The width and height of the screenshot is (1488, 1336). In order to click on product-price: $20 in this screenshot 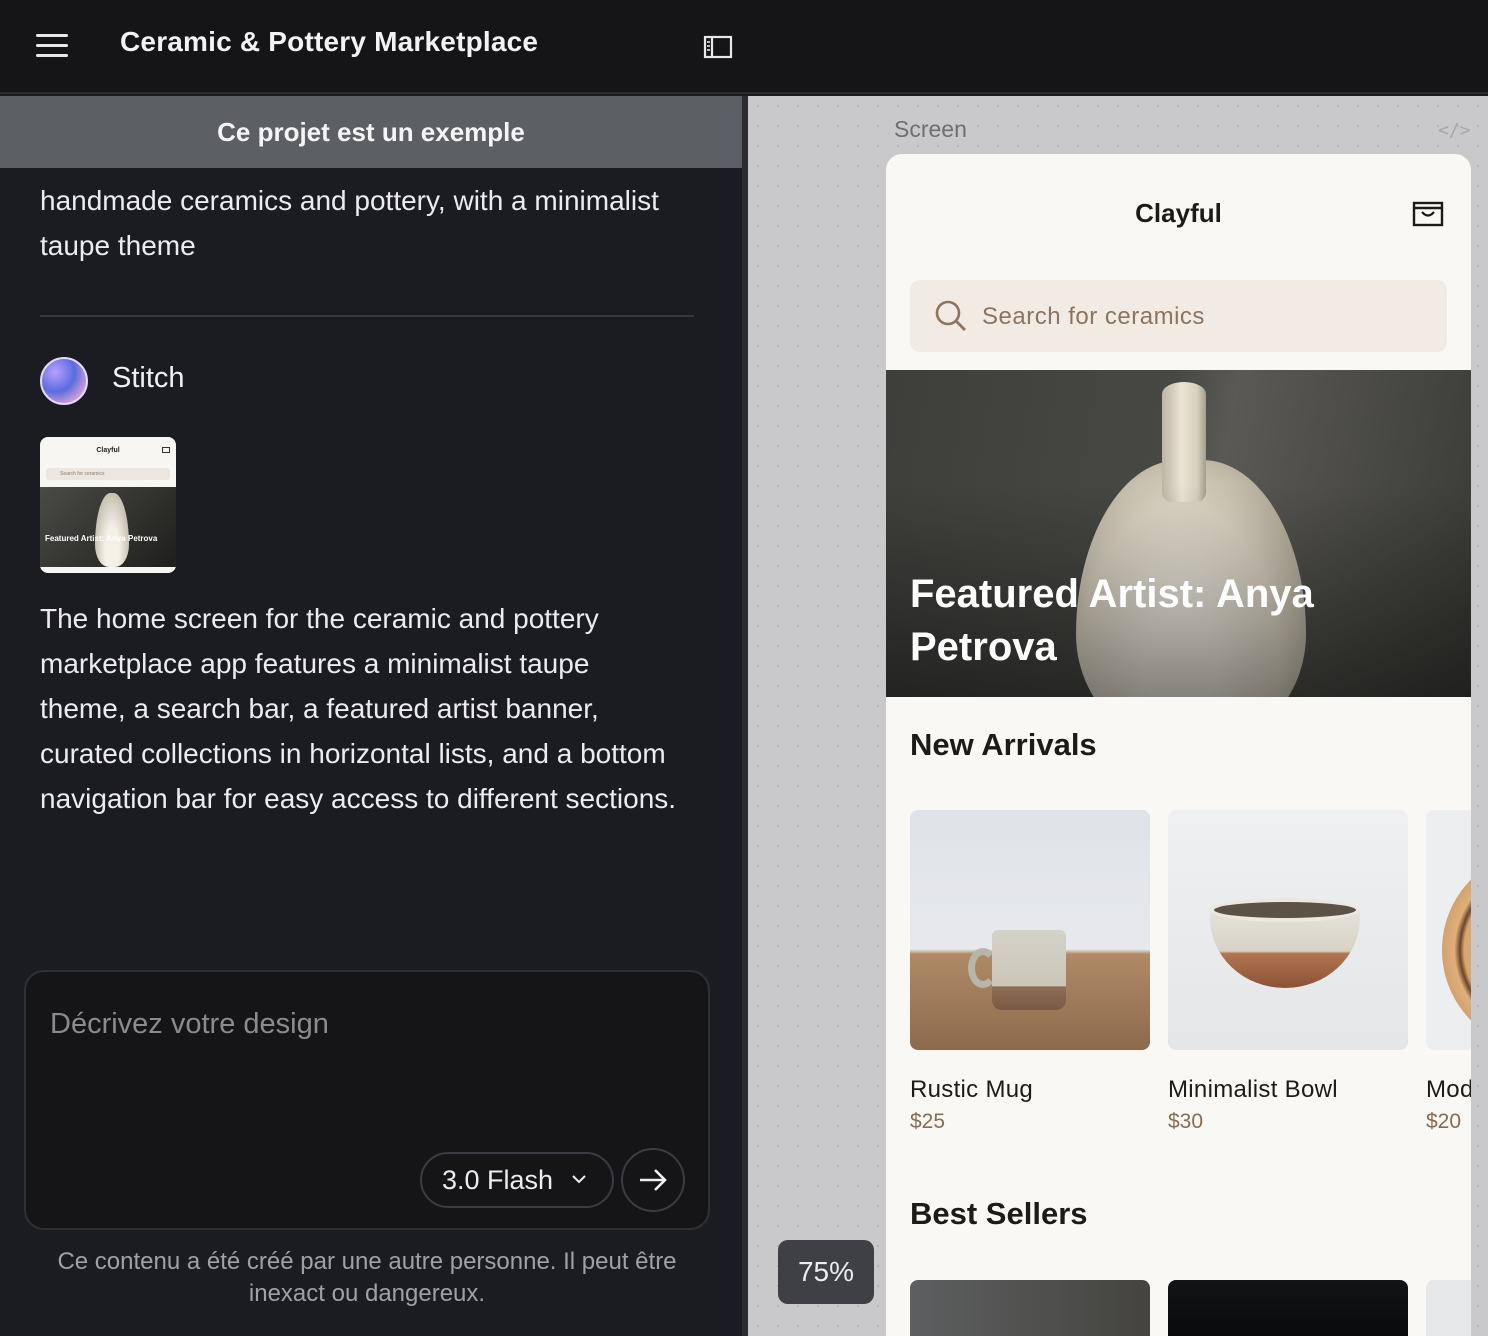, I will do `click(1444, 1121)`.